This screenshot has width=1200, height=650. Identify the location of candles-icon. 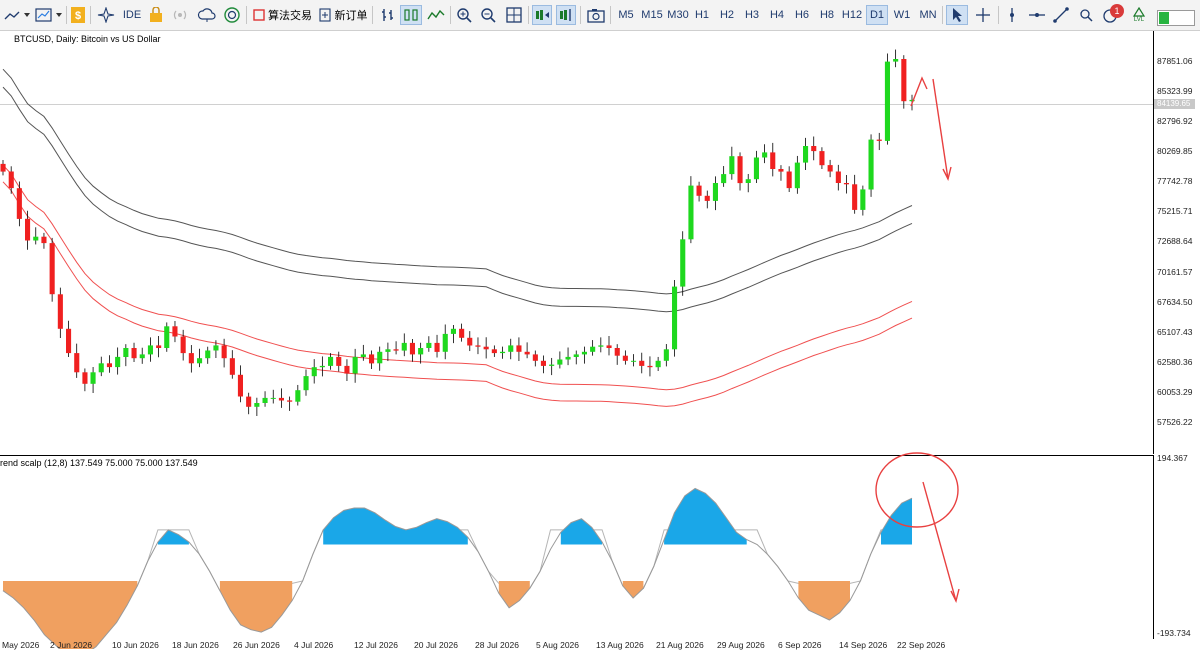
(411, 15).